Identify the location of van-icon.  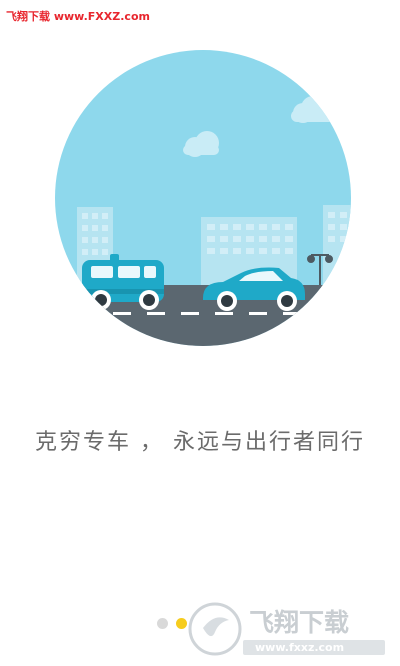
(123, 282).